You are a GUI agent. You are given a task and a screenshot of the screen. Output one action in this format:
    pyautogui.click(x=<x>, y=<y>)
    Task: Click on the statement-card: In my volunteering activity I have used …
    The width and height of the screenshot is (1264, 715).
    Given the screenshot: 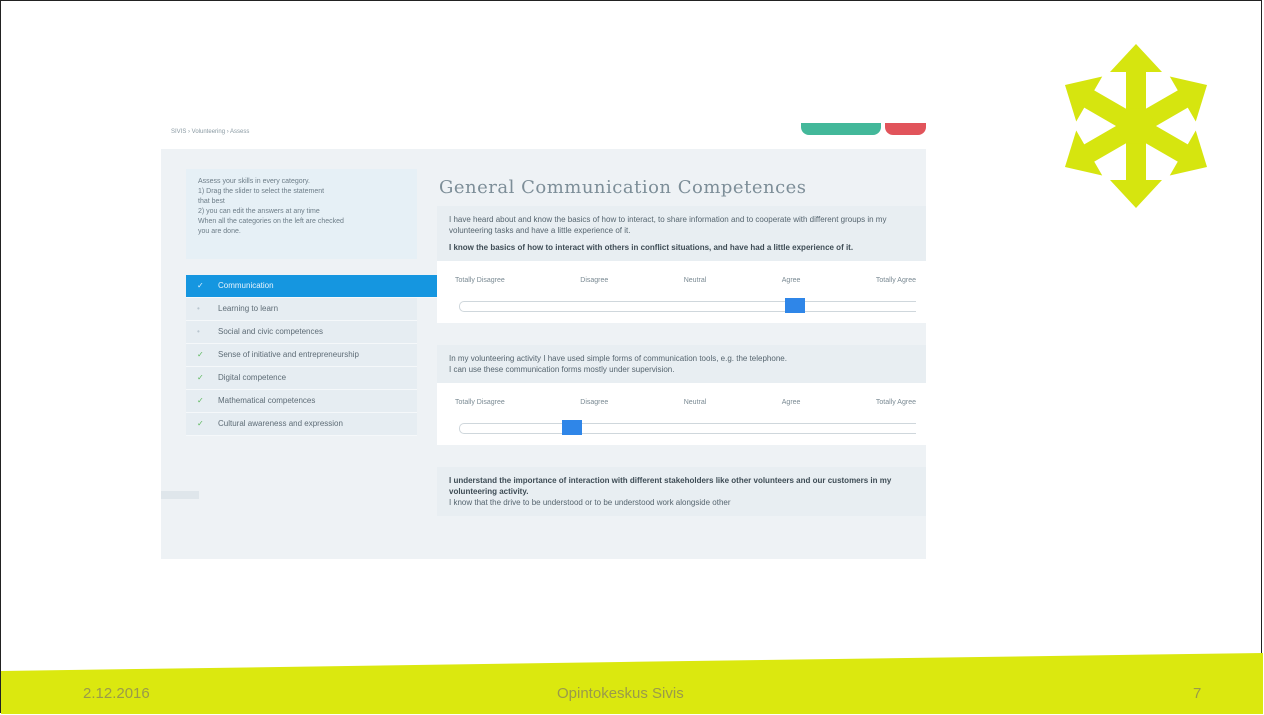 What is the action you would take?
    pyautogui.click(x=681, y=364)
    